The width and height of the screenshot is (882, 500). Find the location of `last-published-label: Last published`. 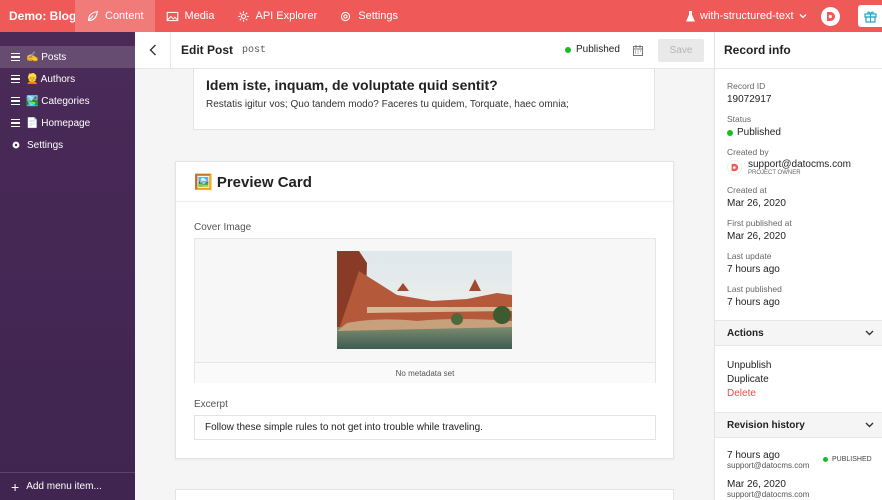

last-published-label: Last published is located at coordinates (754, 289).